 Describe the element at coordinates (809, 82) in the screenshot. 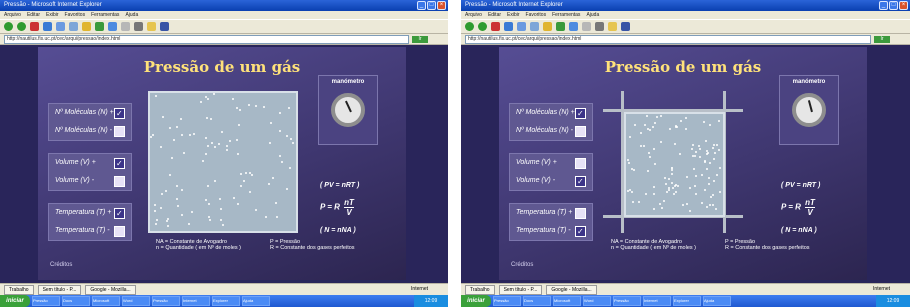

I see `manometer-label: manómetro` at that location.